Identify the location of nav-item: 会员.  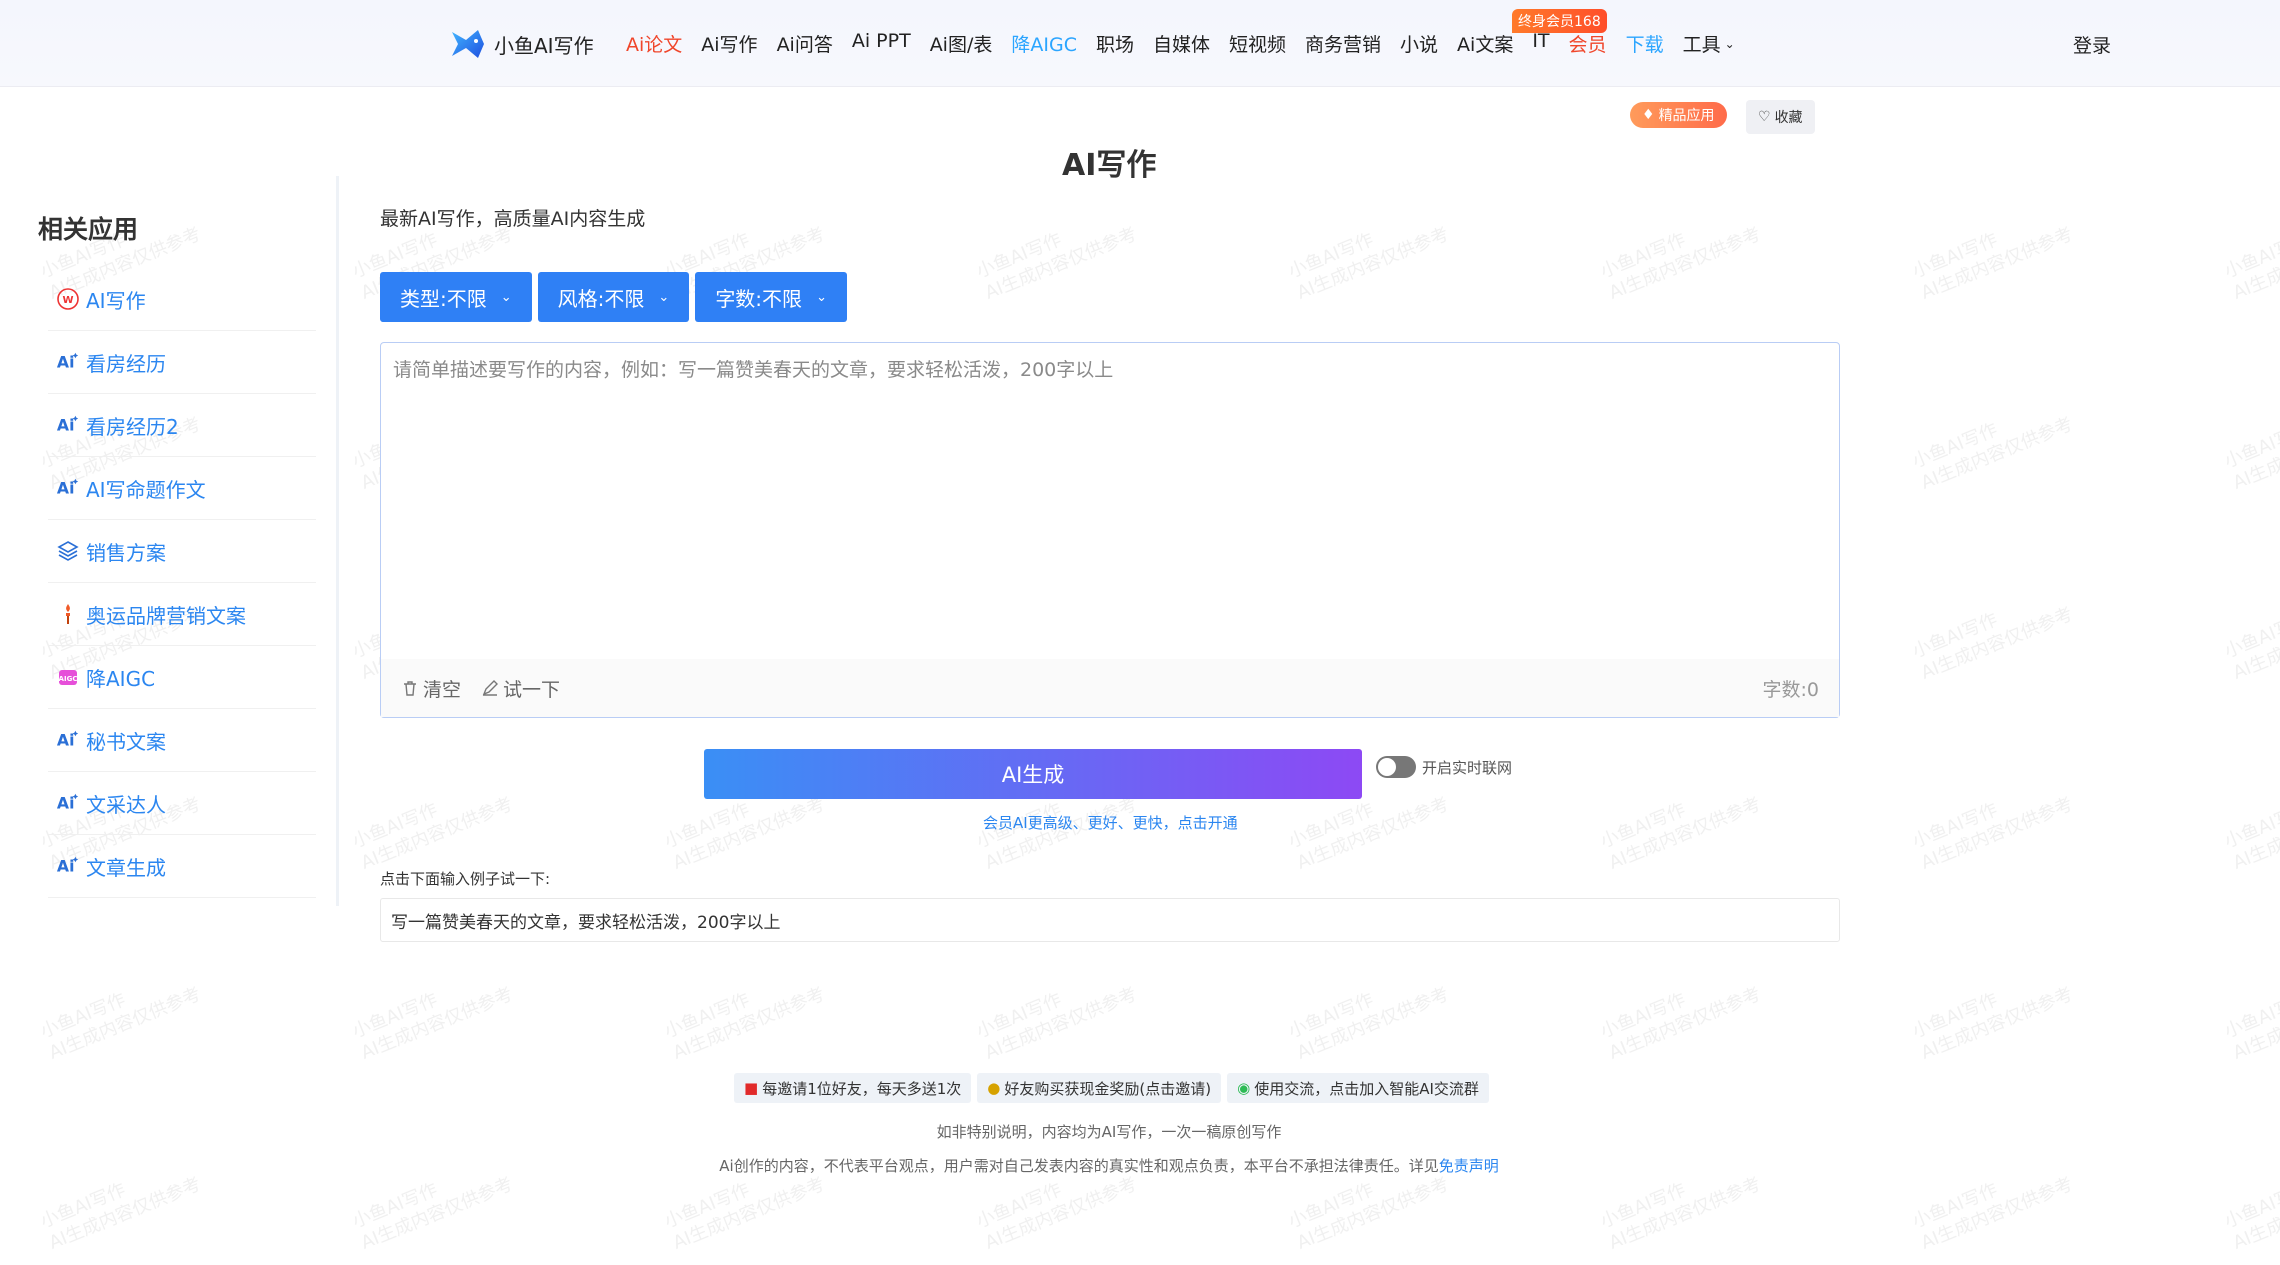
(1588, 43).